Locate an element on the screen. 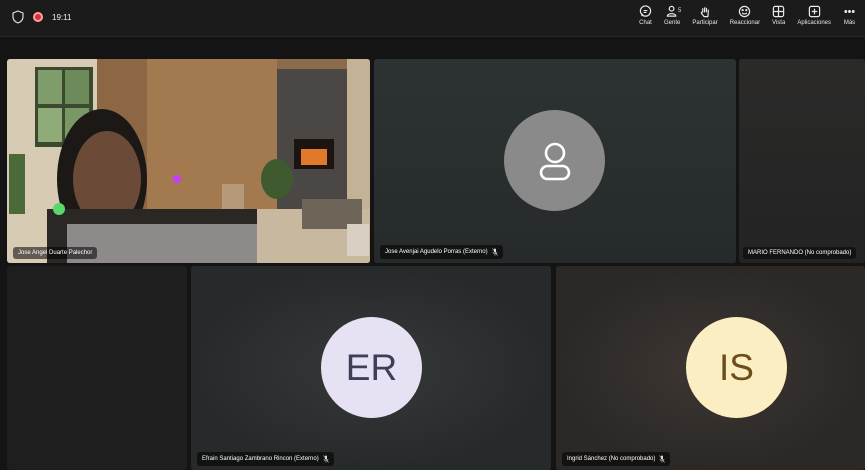 This screenshot has width=865, height=470. people-button: 5 Gente is located at coordinates (672, 15).